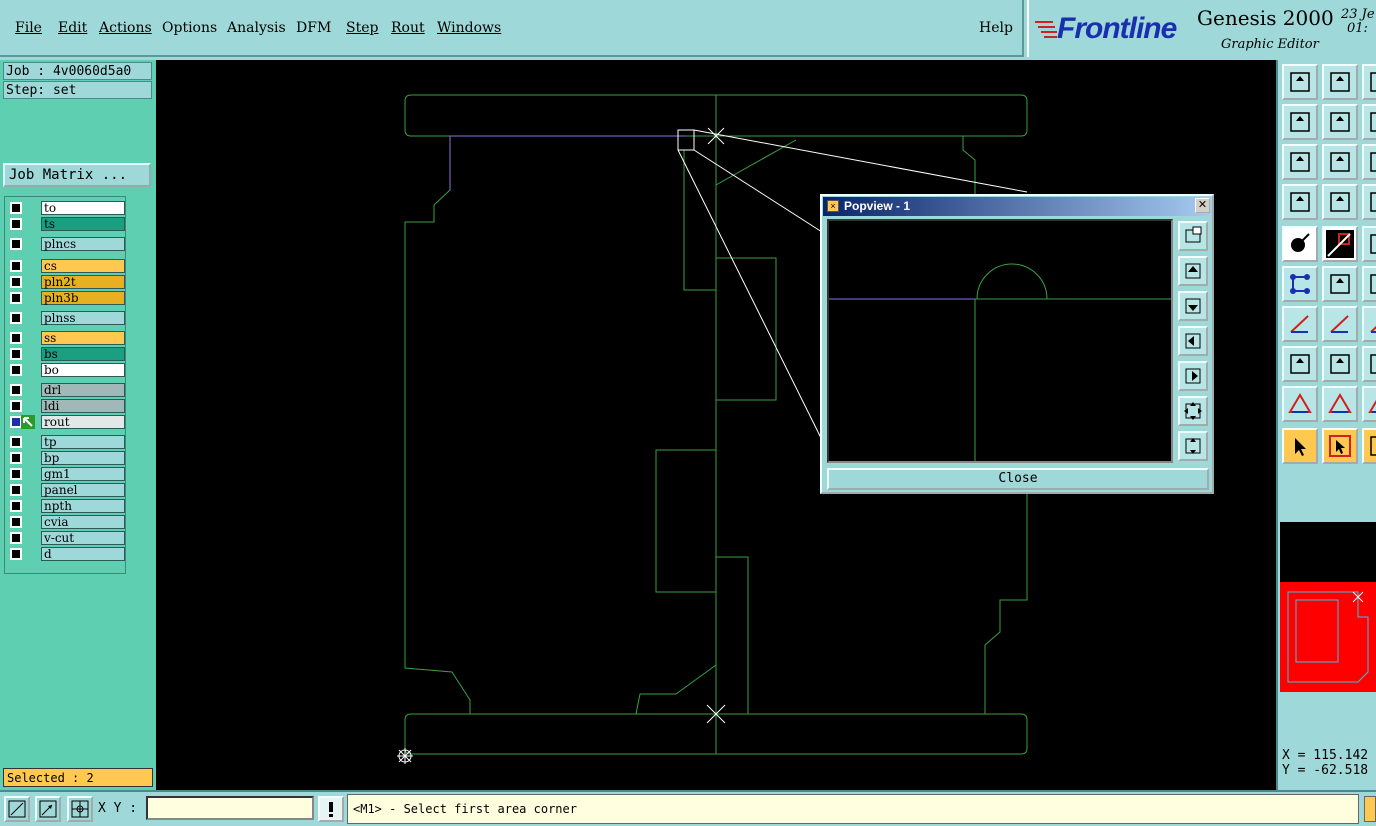  Describe the element at coordinates (362, 28) in the screenshot. I see `menu-step: Step` at that location.